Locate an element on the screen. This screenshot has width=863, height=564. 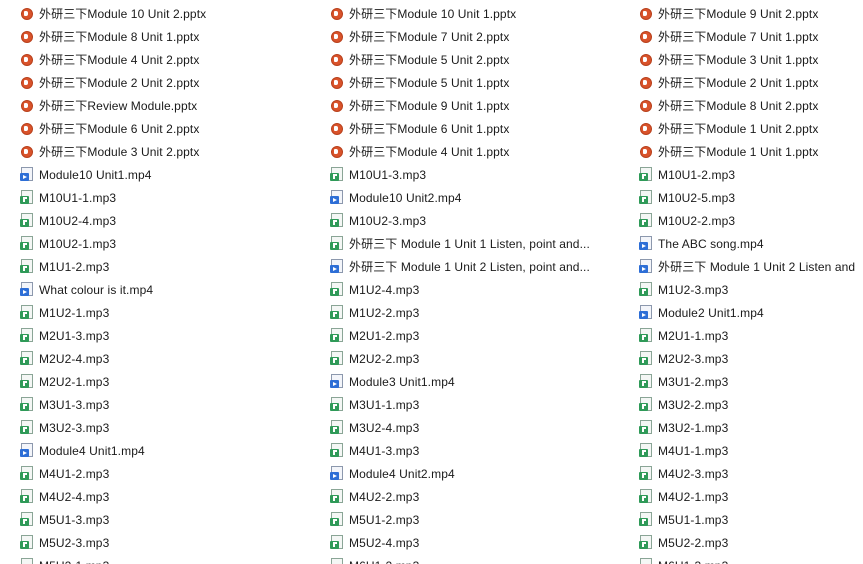
file-item: Module2 Unit1.mp4 is located at coordinates (751, 312).